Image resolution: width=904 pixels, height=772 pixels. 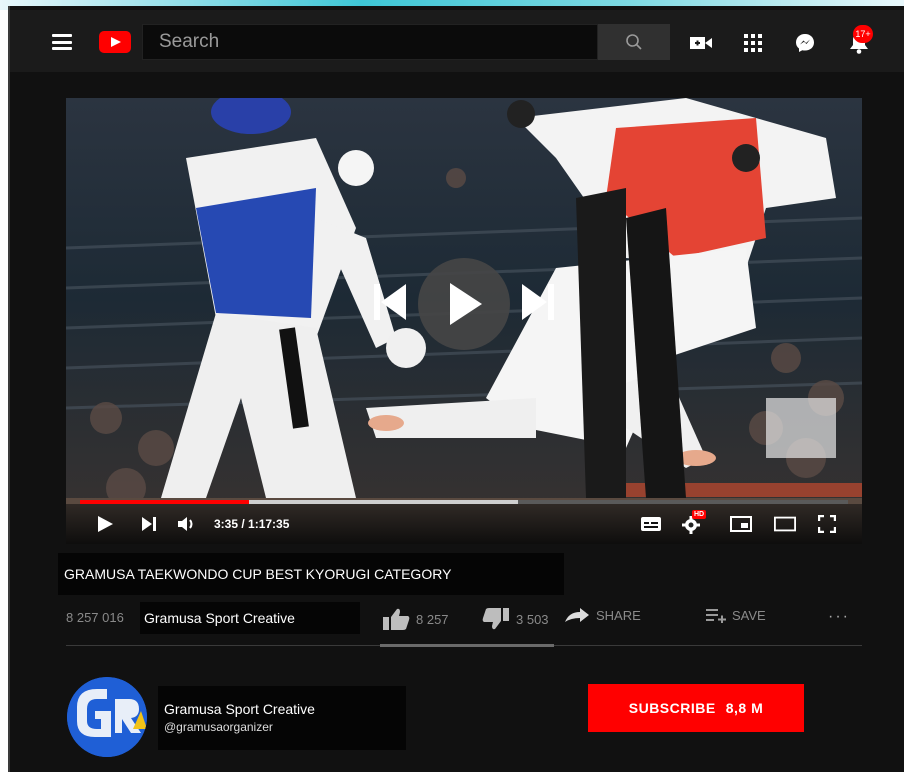 I want to click on apps-grid-icon, so click(x=753, y=43).